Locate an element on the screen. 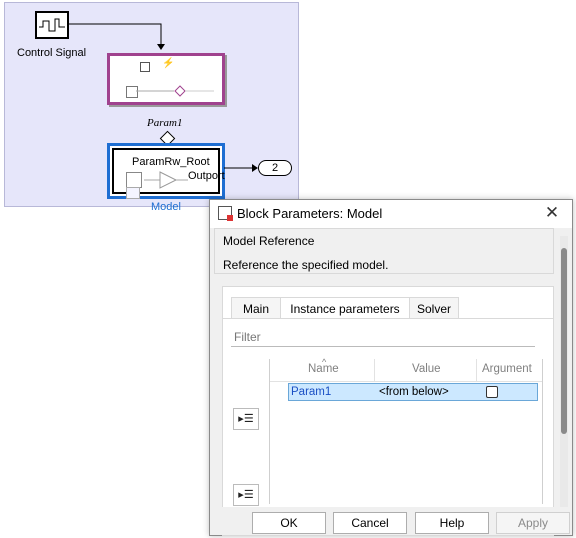 The image size is (576, 538). checkbox-icon is located at coordinates (145, 67).